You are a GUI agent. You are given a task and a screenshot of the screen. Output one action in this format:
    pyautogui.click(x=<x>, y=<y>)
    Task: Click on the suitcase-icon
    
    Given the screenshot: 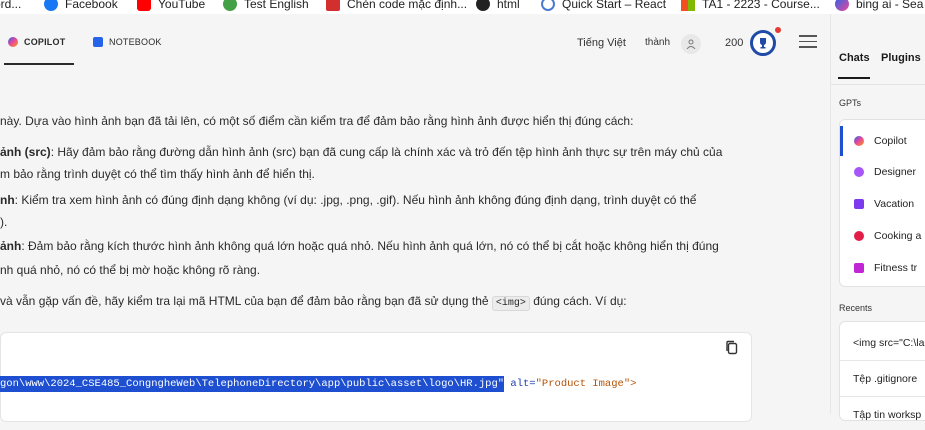 What is the action you would take?
    pyautogui.click(x=859, y=204)
    